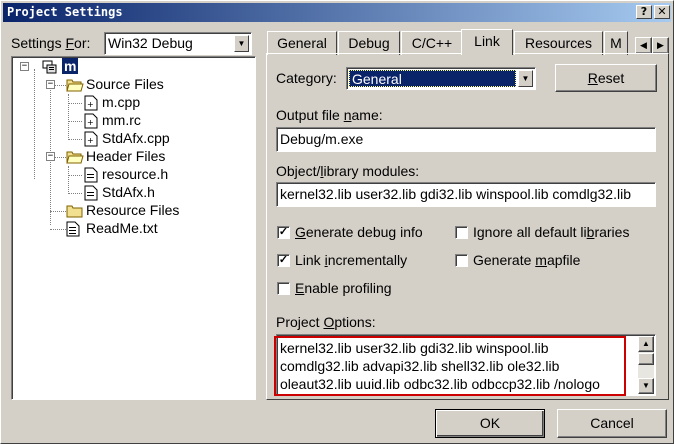 The width and height of the screenshot is (674, 444). I want to click on title-bar: Project Settings ? ✕, so click(337, 12).